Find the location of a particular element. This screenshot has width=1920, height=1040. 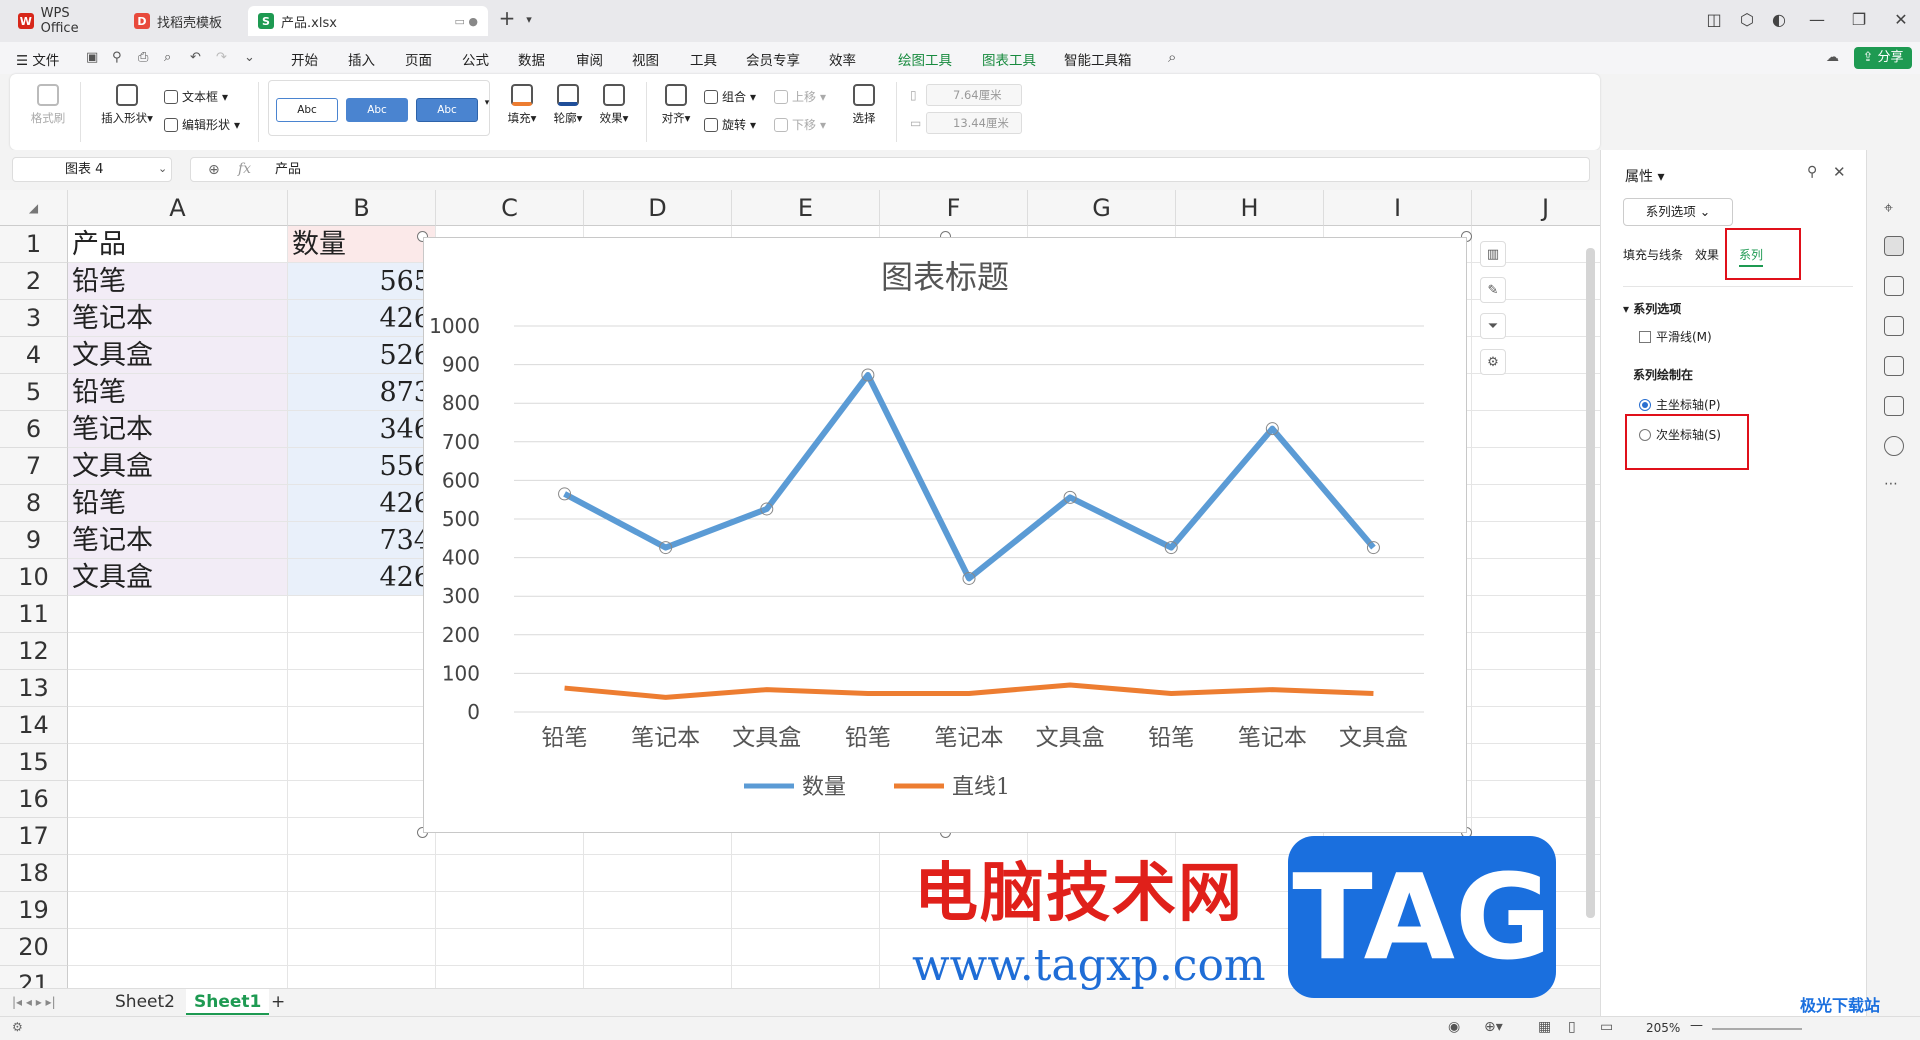

redo-icon: ↷ is located at coordinates (221, 57).